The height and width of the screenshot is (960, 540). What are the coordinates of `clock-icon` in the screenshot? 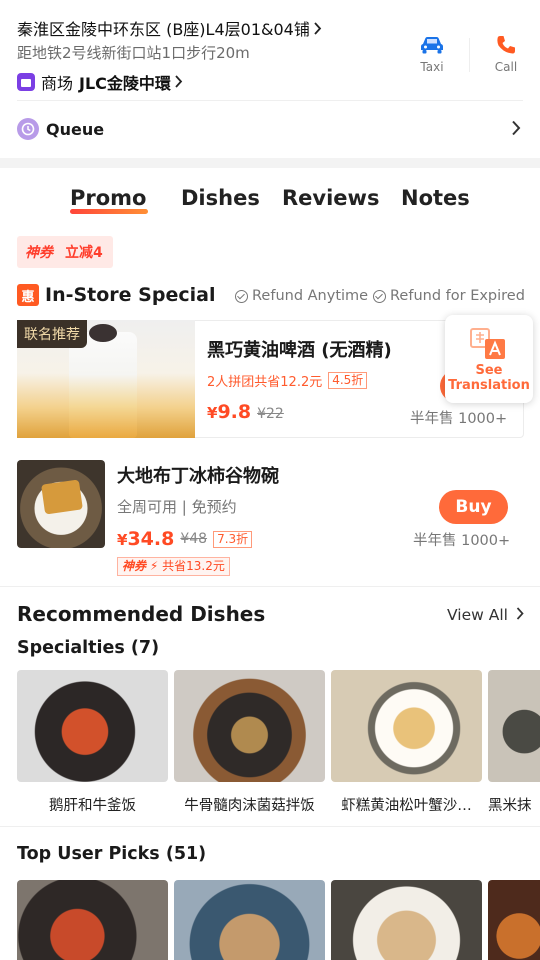 It's located at (28, 129).